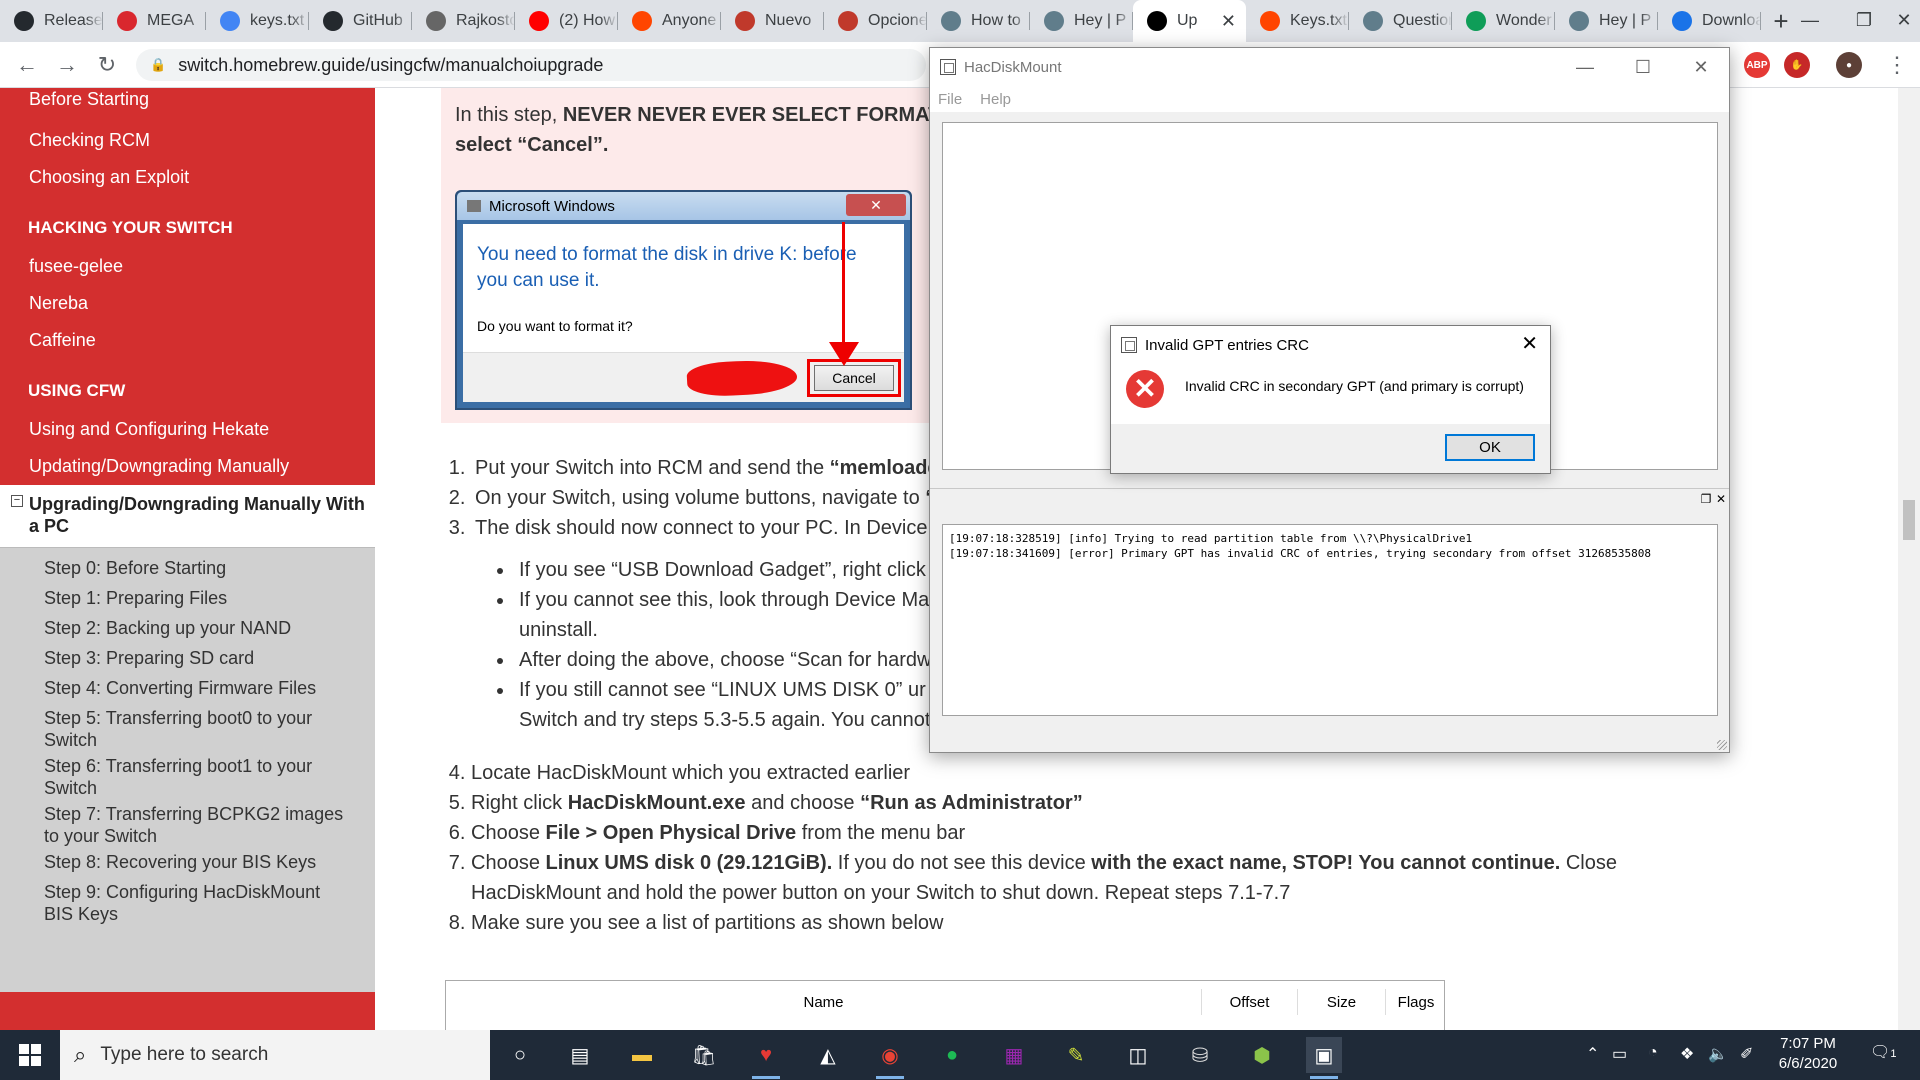  I want to click on menu-help: Help, so click(995, 99).